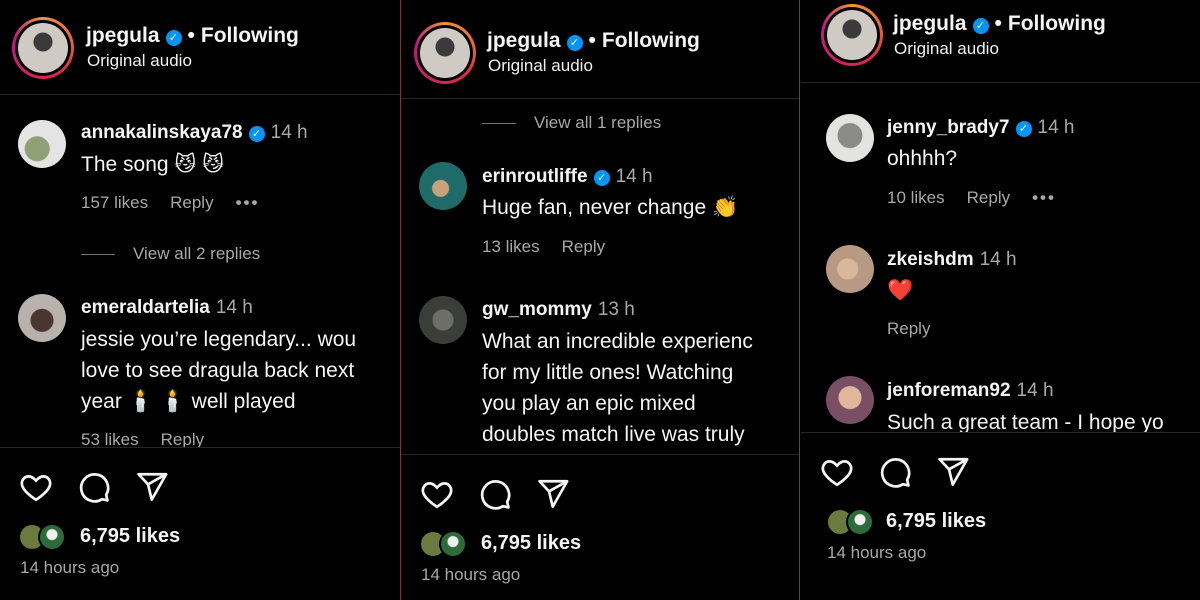 The image size is (1200, 600). I want to click on comment-username-row: annakalinskaya78 ✓ 14 h, so click(194, 133).